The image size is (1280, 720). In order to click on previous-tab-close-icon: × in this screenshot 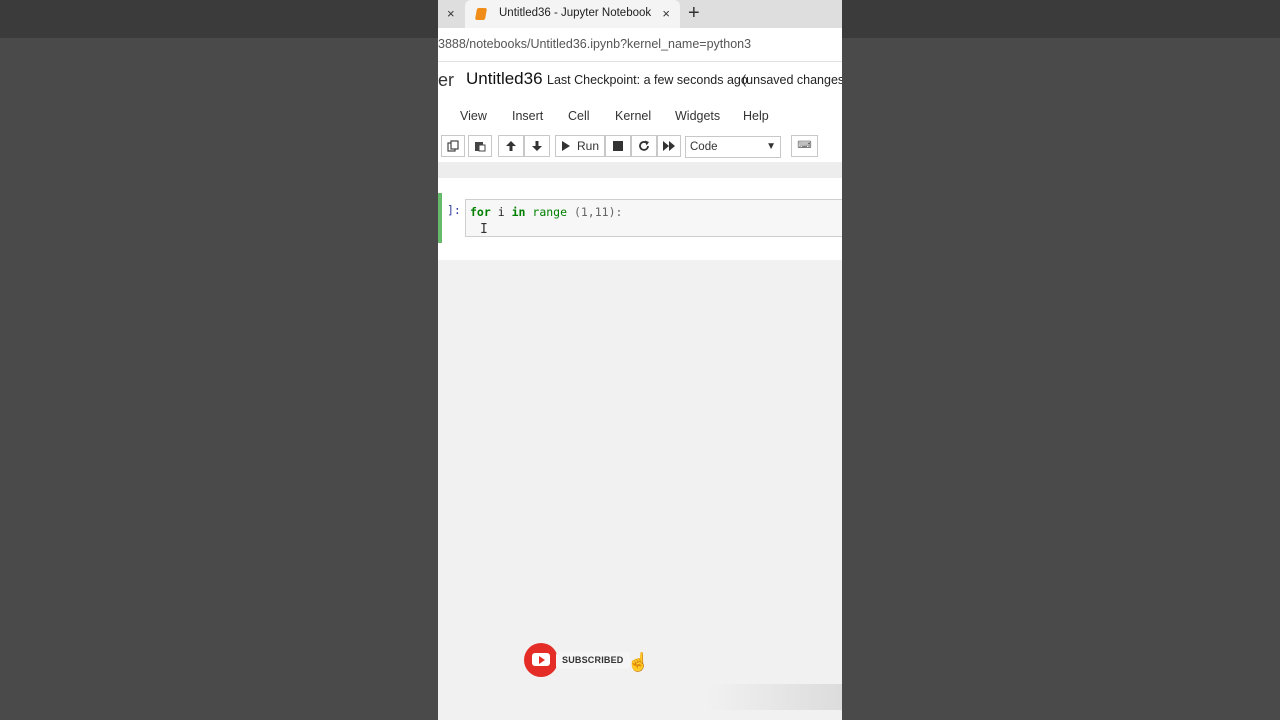, I will do `click(451, 13)`.